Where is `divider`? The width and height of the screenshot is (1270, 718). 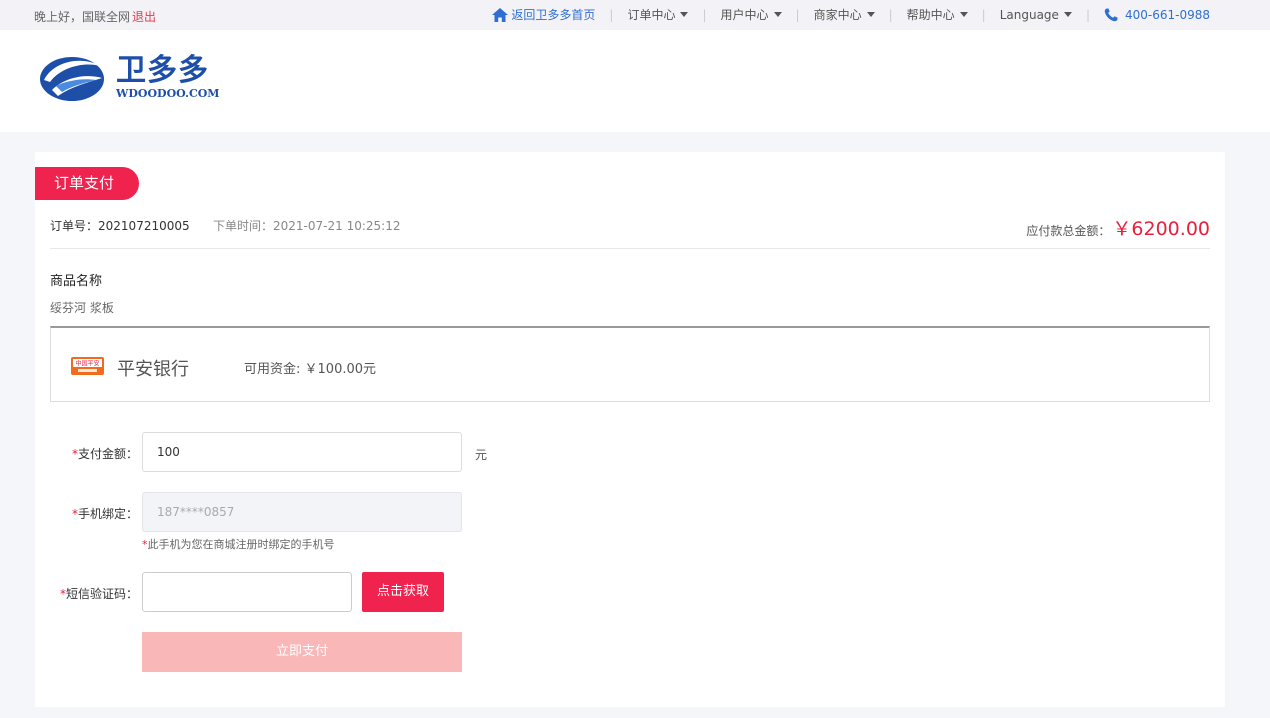 divider is located at coordinates (630, 248).